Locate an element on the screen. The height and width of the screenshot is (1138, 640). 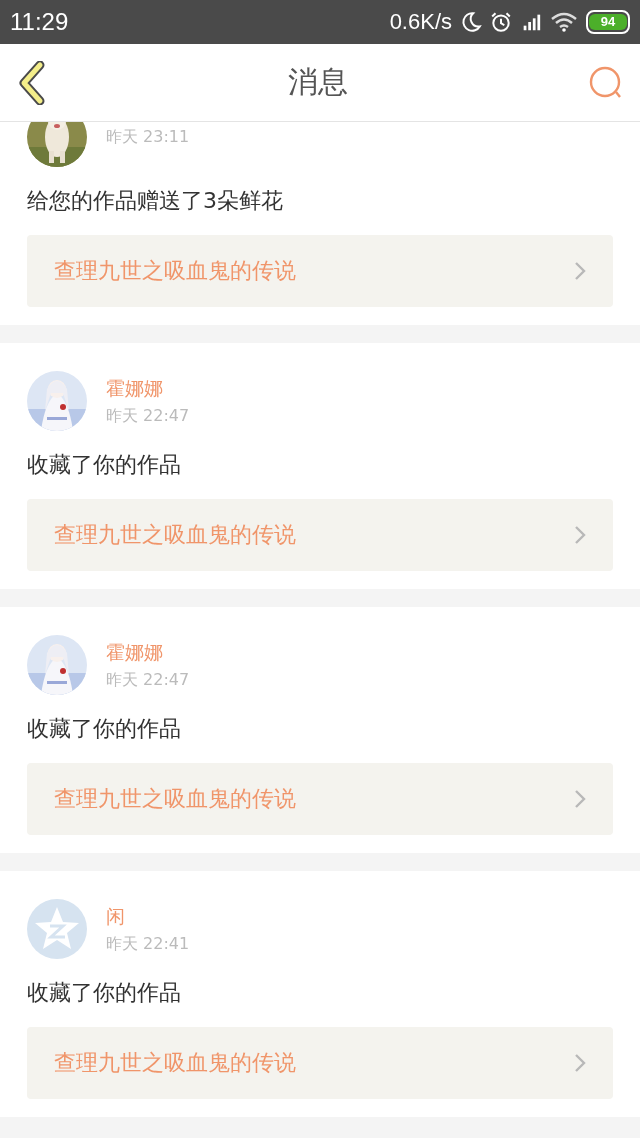
message-time: 昨天 22:41 is located at coordinates (148, 944).